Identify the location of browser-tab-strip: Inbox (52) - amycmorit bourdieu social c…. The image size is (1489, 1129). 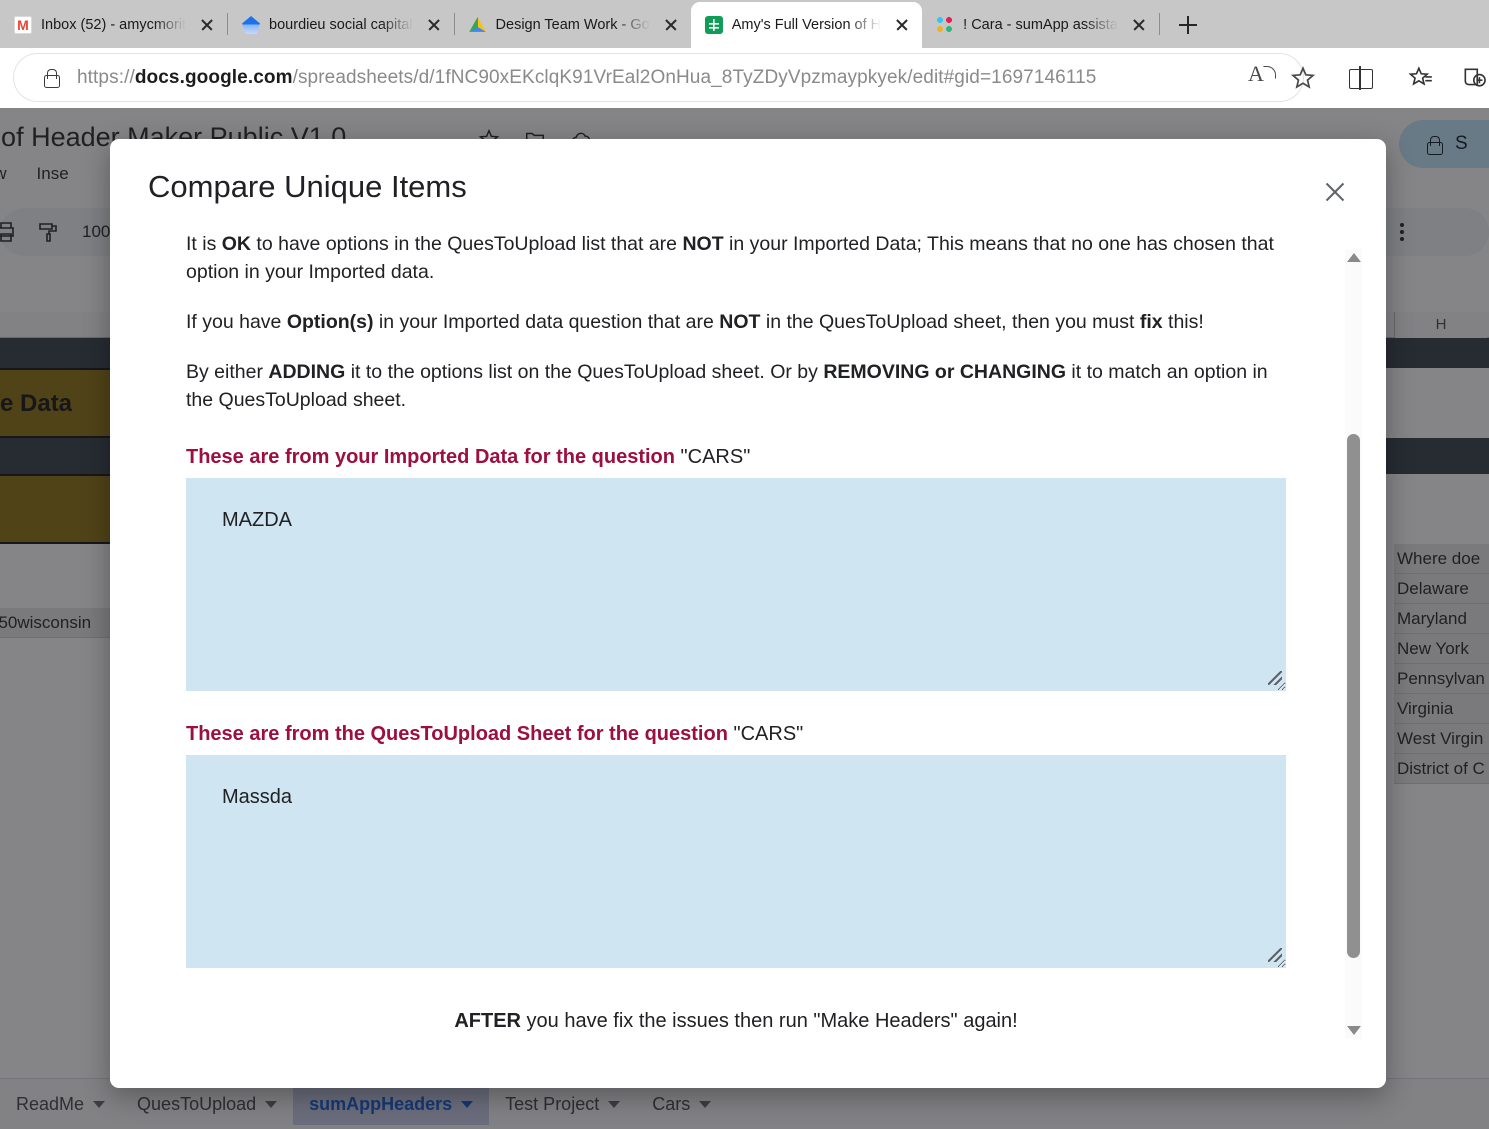
(744, 24).